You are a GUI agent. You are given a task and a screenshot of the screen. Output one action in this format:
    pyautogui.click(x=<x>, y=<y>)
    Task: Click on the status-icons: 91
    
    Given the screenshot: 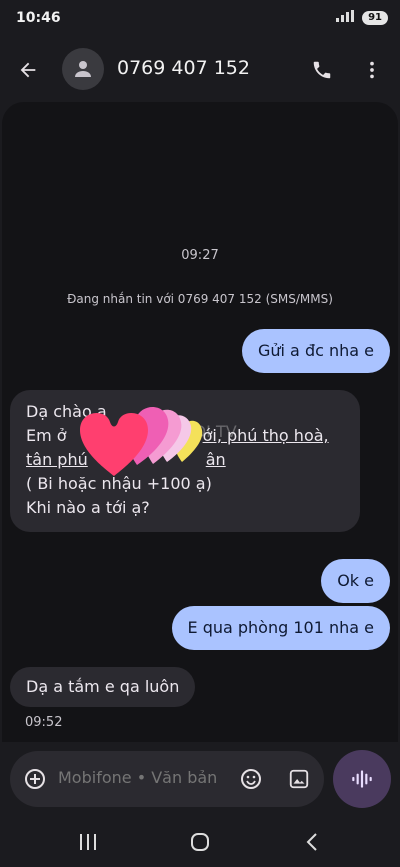 What is the action you would take?
    pyautogui.click(x=362, y=17)
    